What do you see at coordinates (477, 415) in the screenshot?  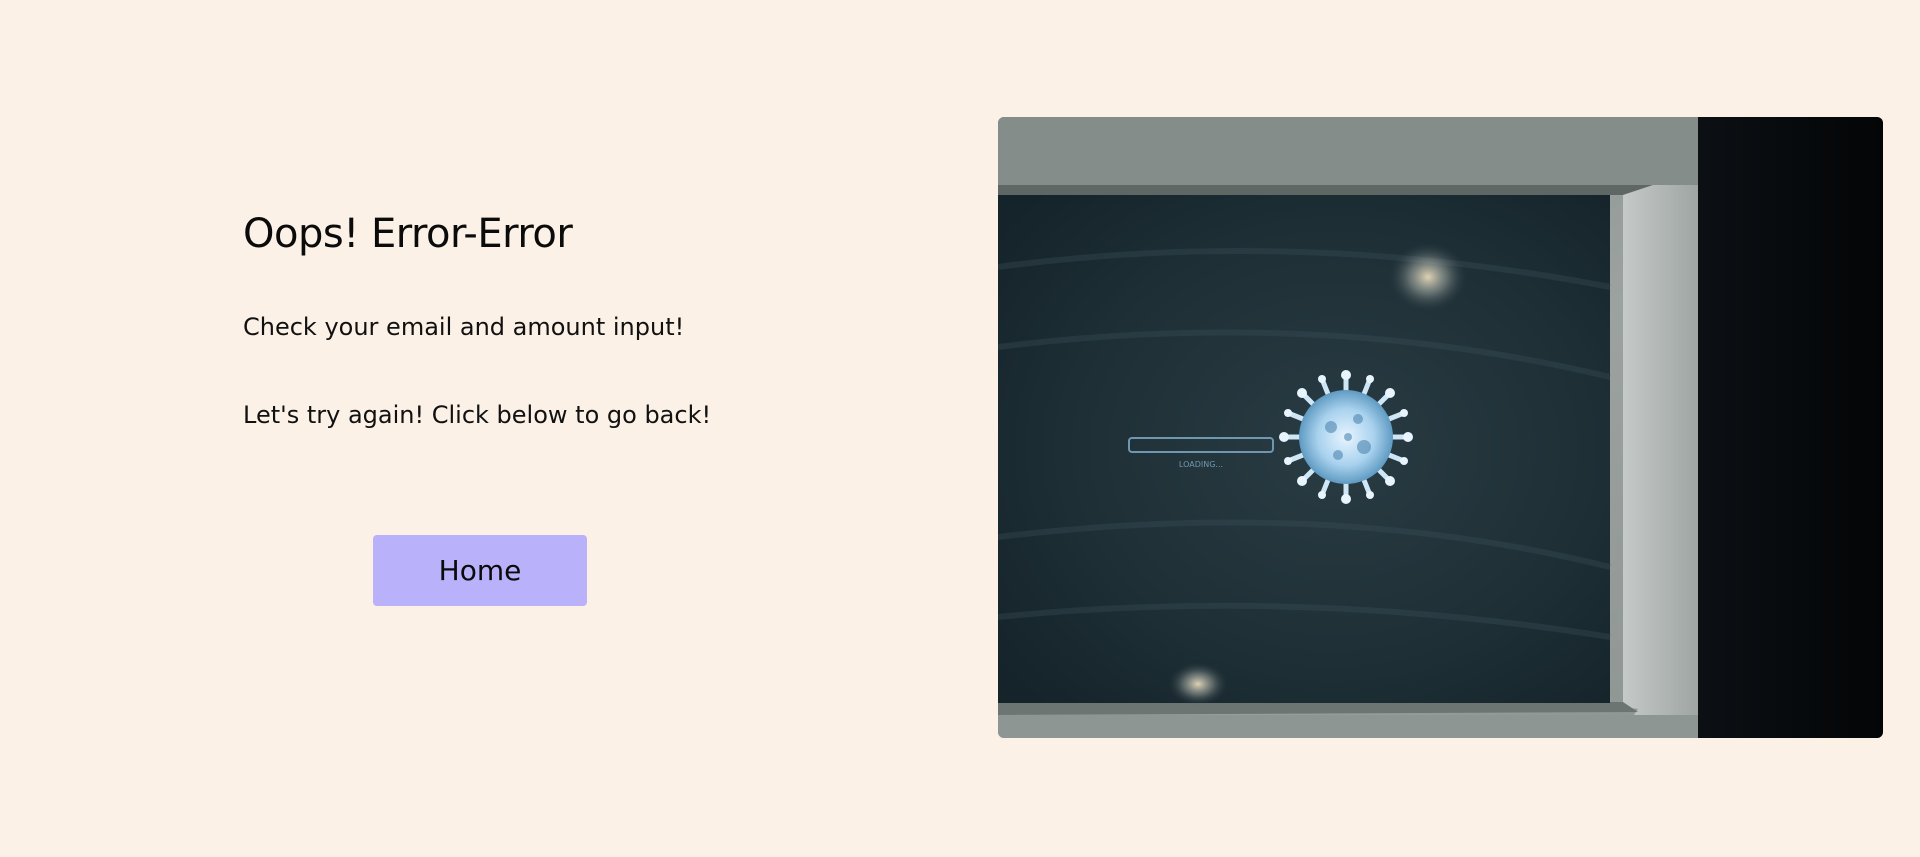 I see `retry-message: Let's try again! Click below to go back!` at bounding box center [477, 415].